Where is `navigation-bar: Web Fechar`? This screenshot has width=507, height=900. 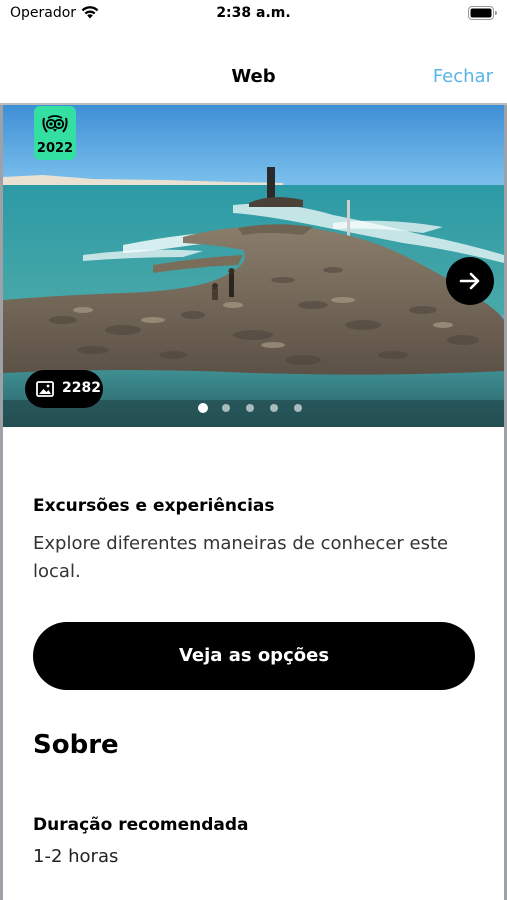 navigation-bar: Web Fechar is located at coordinates (253, 66).